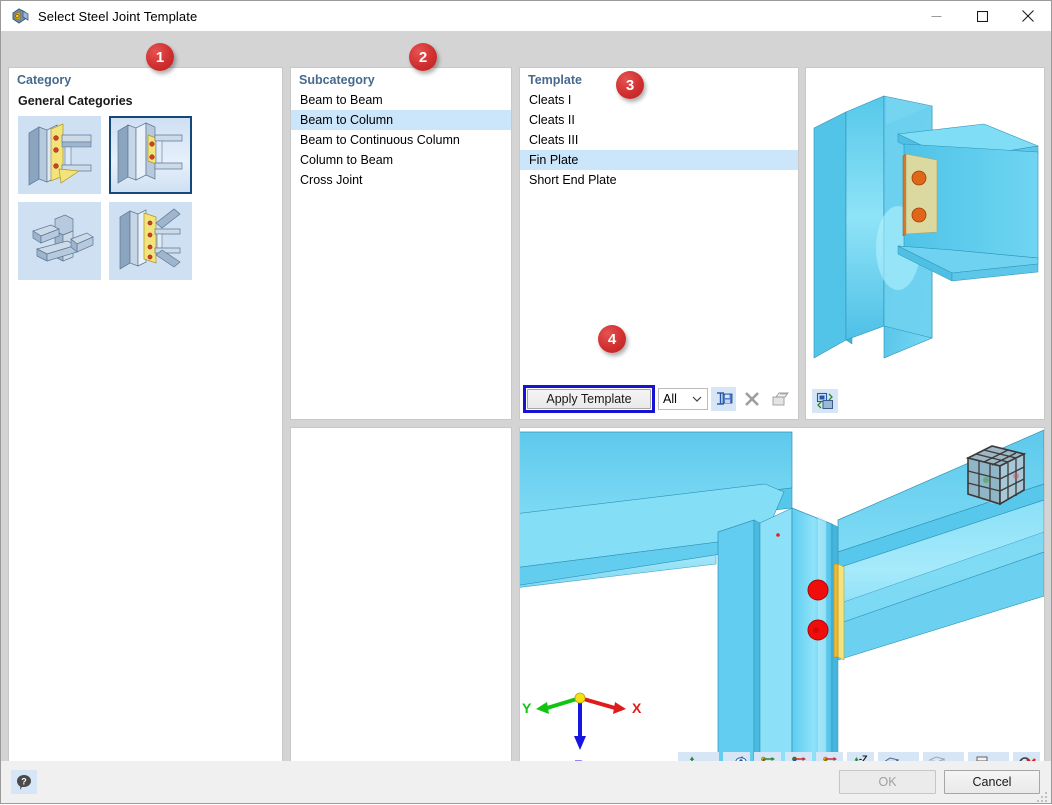 Image resolution: width=1052 pixels, height=805 pixels. What do you see at coordinates (887, 782) in the screenshot?
I see `ok-button: OK` at bounding box center [887, 782].